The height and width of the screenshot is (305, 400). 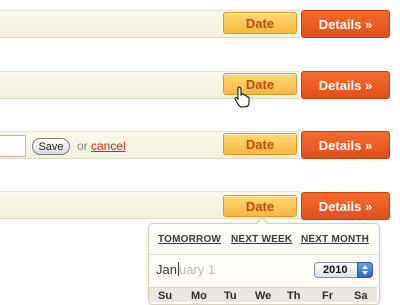 I want to click on save-button: Save, so click(x=51, y=146).